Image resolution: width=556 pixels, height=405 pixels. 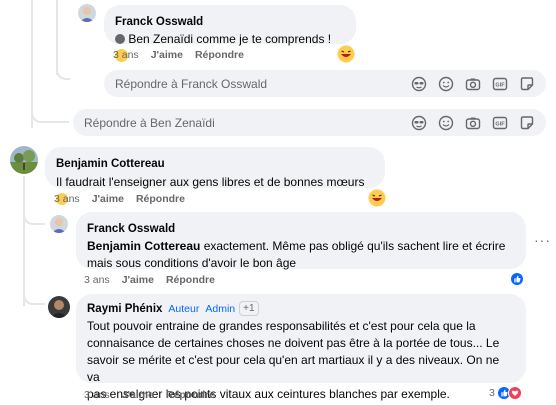 I want to click on reply-placeholder: Répondre à Ben Zenaïdi, so click(x=149, y=122).